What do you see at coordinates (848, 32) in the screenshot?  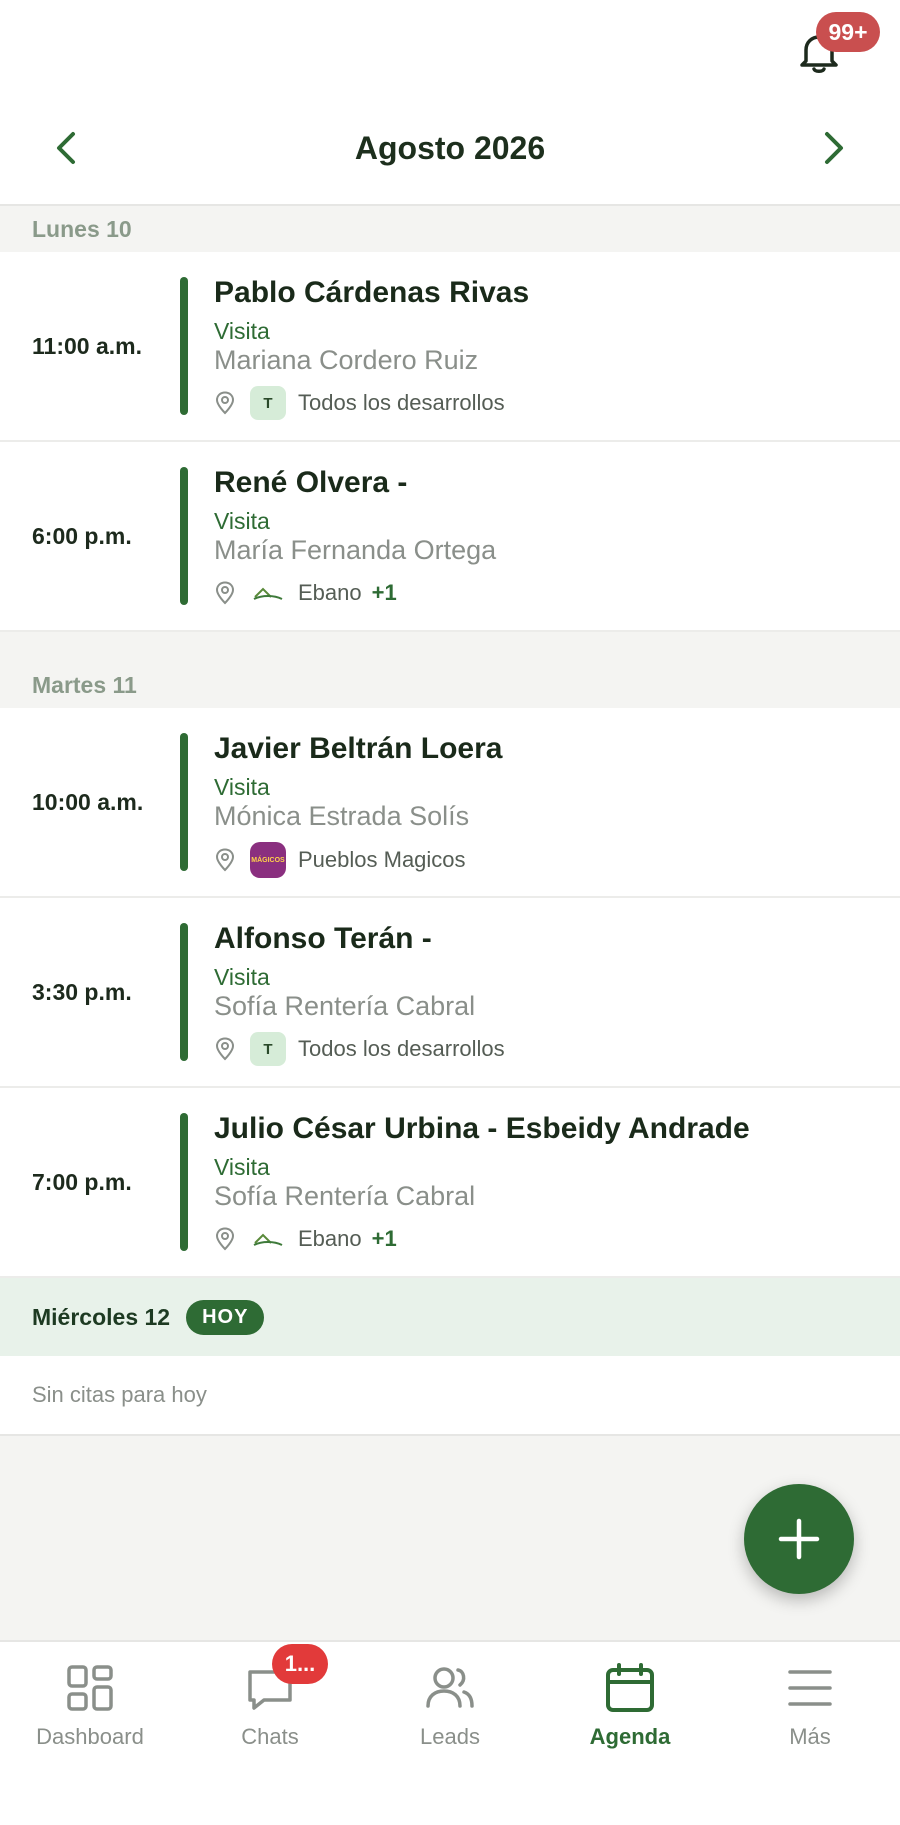 I see `notification-badge: 99+` at bounding box center [848, 32].